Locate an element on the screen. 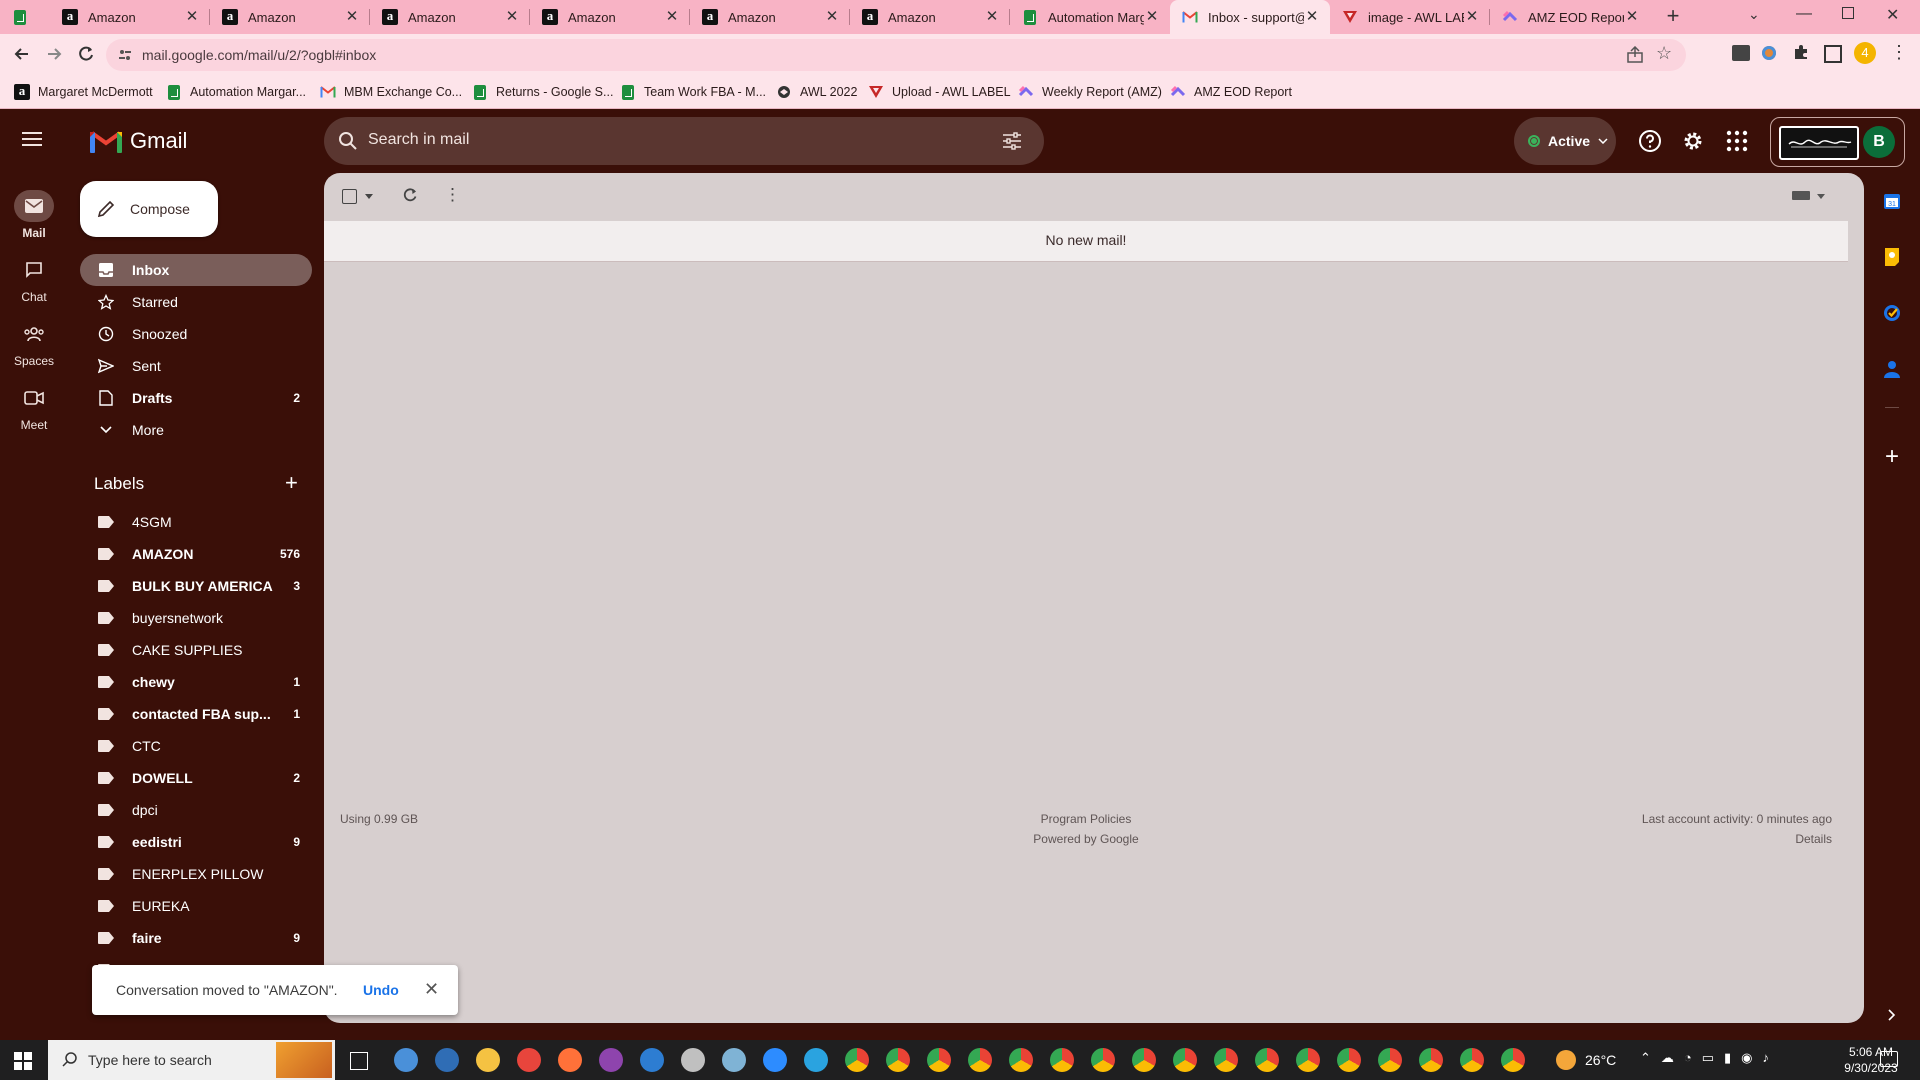 The height and width of the screenshot is (1080, 1920). close-window-button: ✕ is located at coordinates (1892, 15).